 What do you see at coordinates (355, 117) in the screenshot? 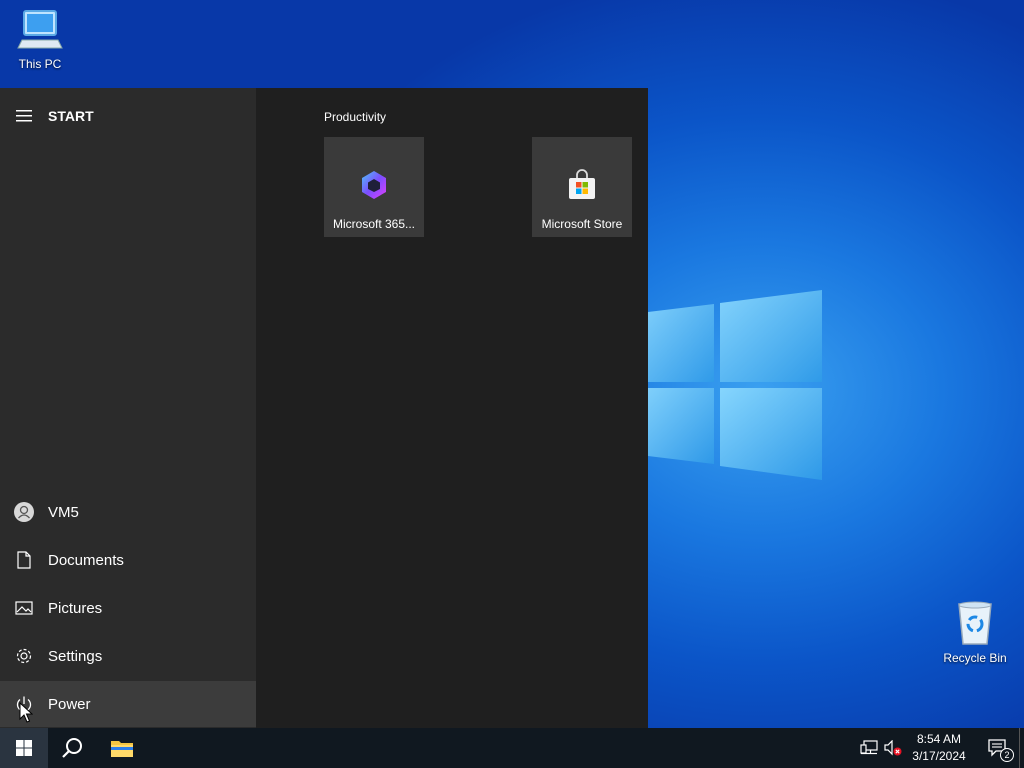
I see `tile-group-title: Productivity` at bounding box center [355, 117].